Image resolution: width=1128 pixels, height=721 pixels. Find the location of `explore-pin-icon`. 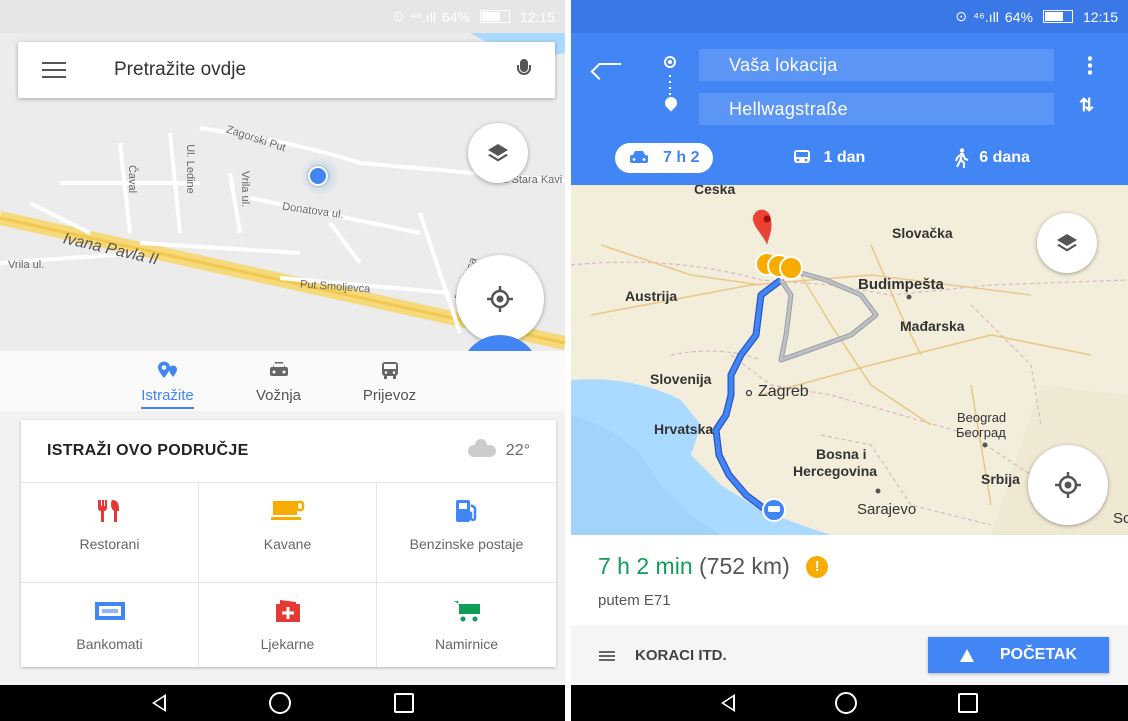

explore-pin-icon is located at coordinates (167, 369).